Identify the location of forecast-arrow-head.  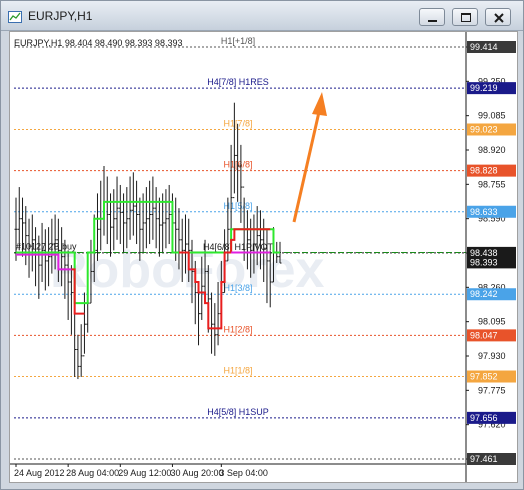
(319, 104).